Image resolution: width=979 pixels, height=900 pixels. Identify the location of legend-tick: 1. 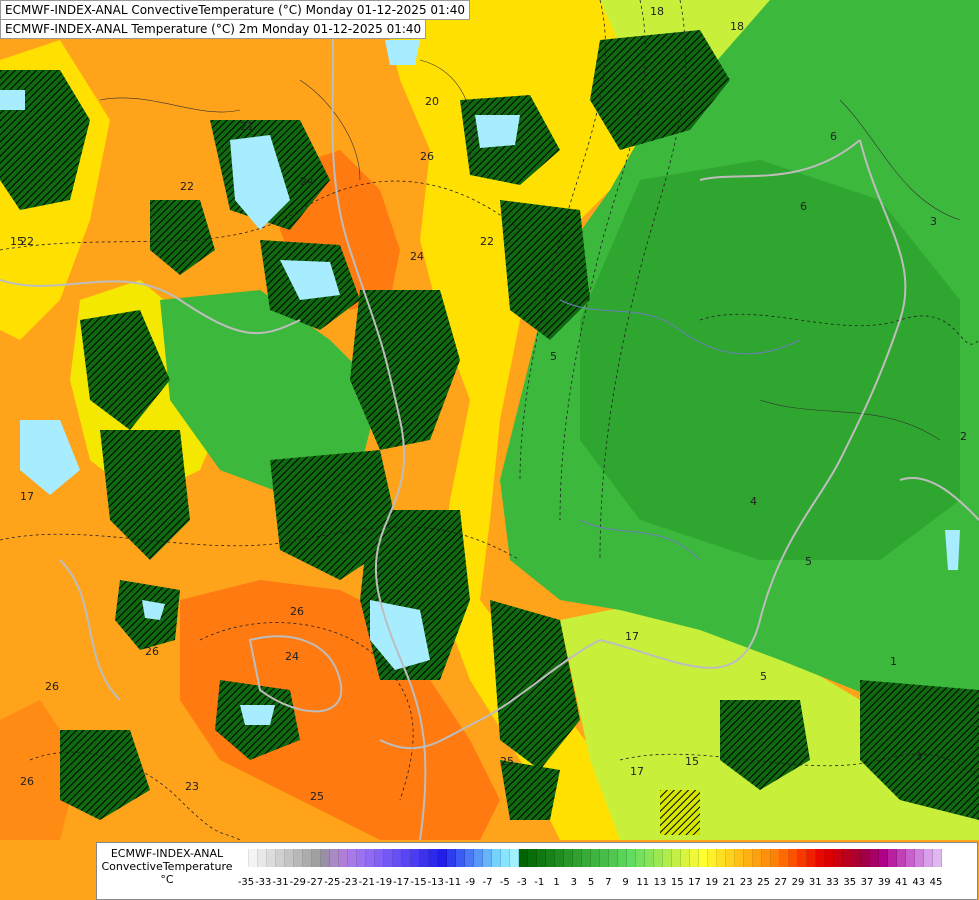
(556, 882).